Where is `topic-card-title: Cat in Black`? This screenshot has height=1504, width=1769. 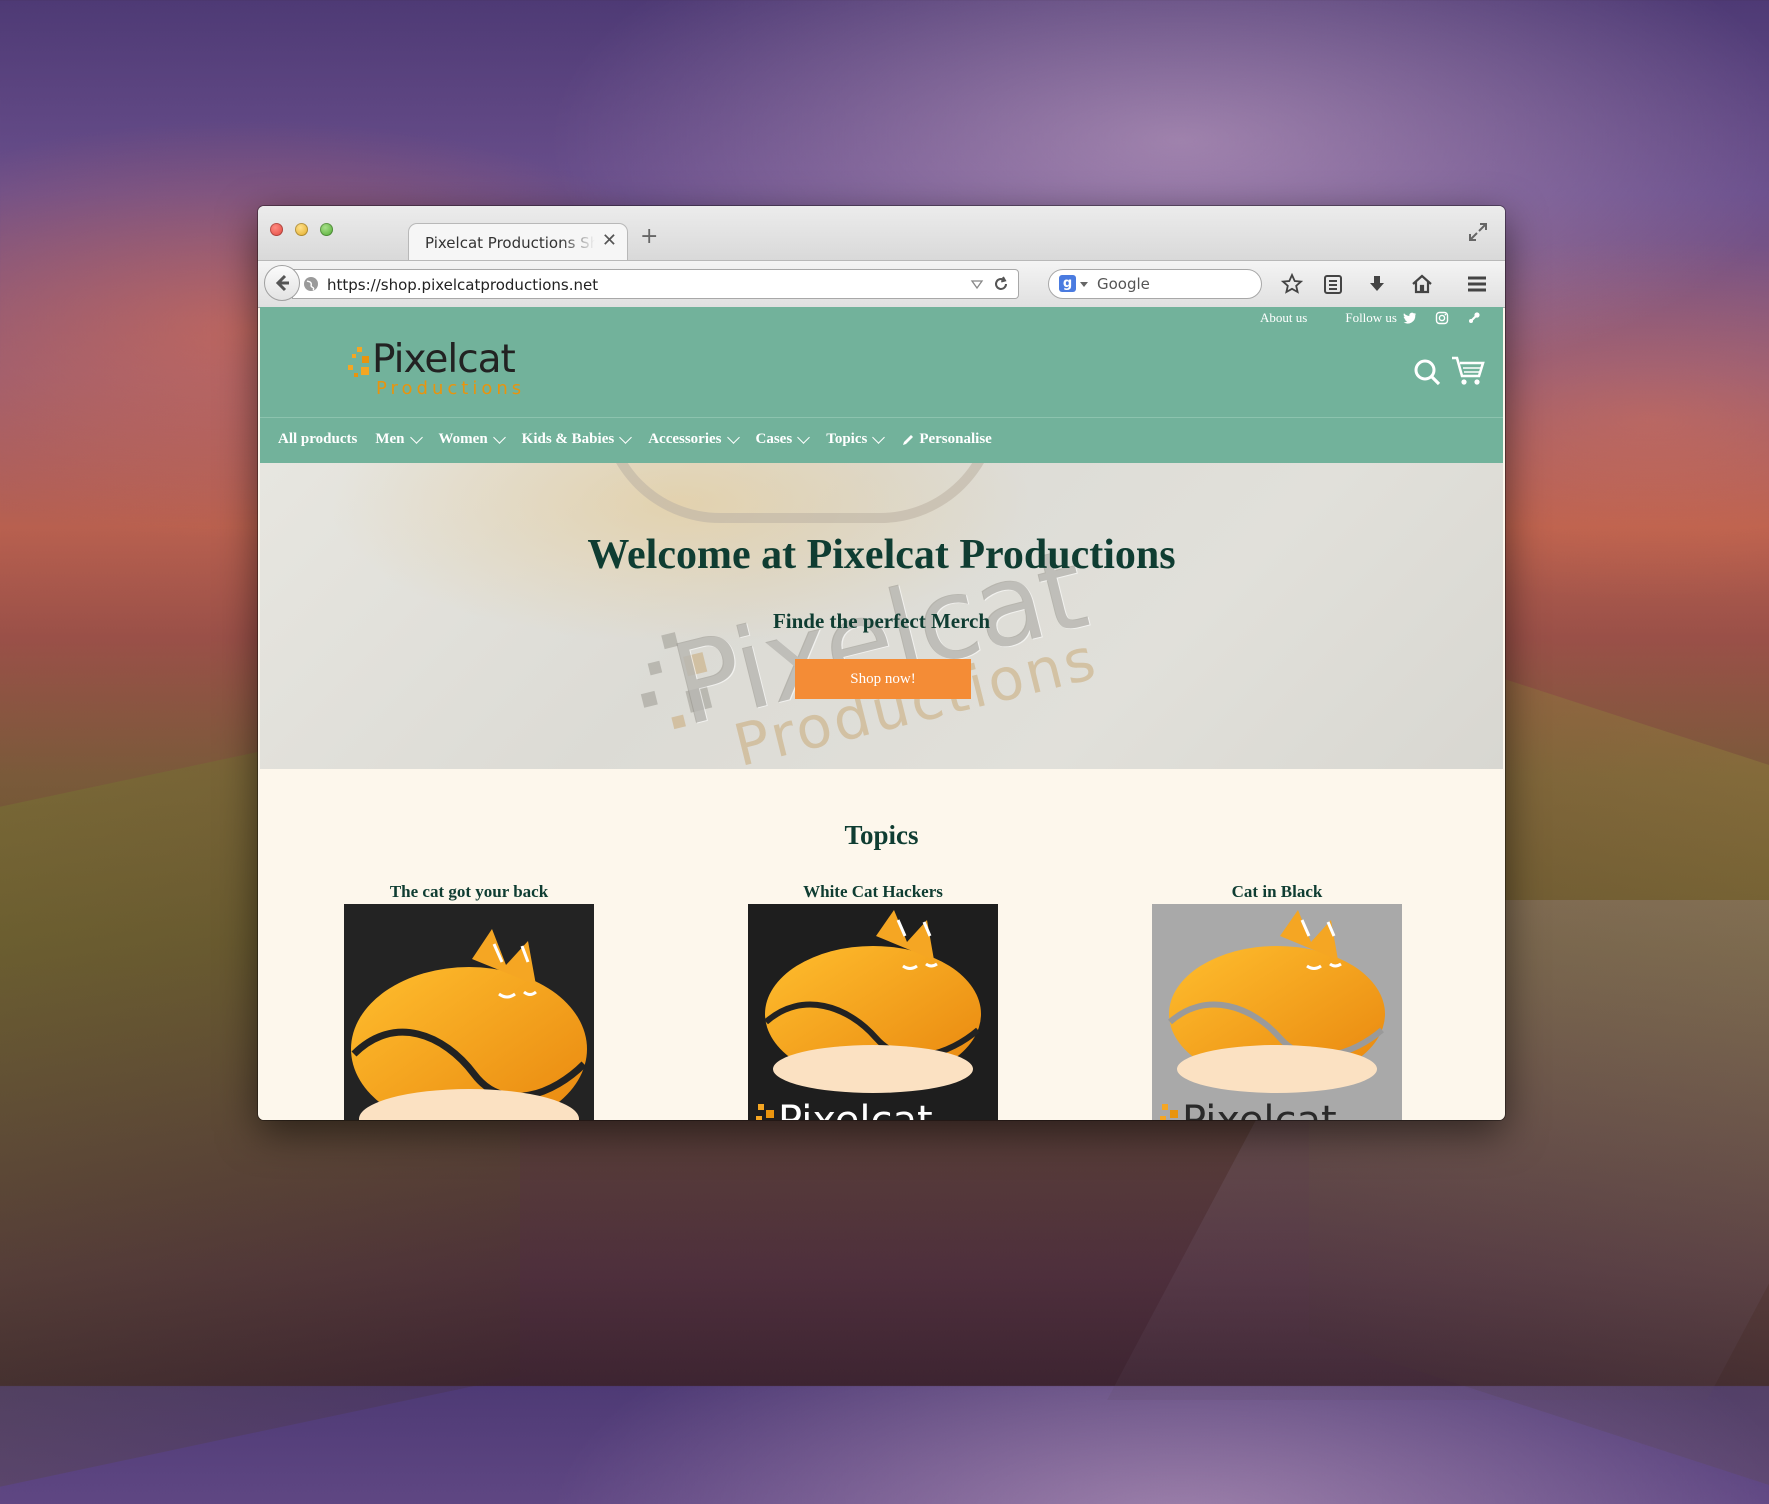
topic-card-title: Cat in Black is located at coordinates (1277, 891).